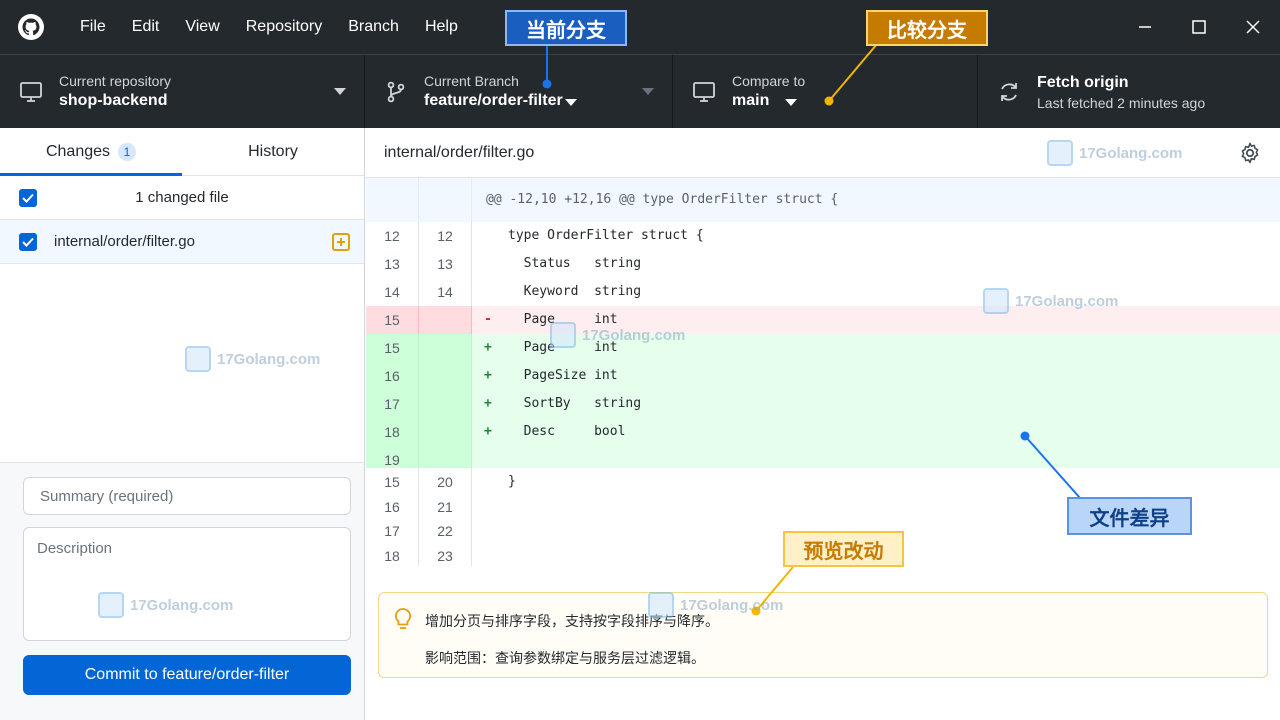 Image resolution: width=1280 pixels, height=720 pixels. Describe the element at coordinates (392, 292) in the screenshot. I see `old-line-number: 14` at that location.